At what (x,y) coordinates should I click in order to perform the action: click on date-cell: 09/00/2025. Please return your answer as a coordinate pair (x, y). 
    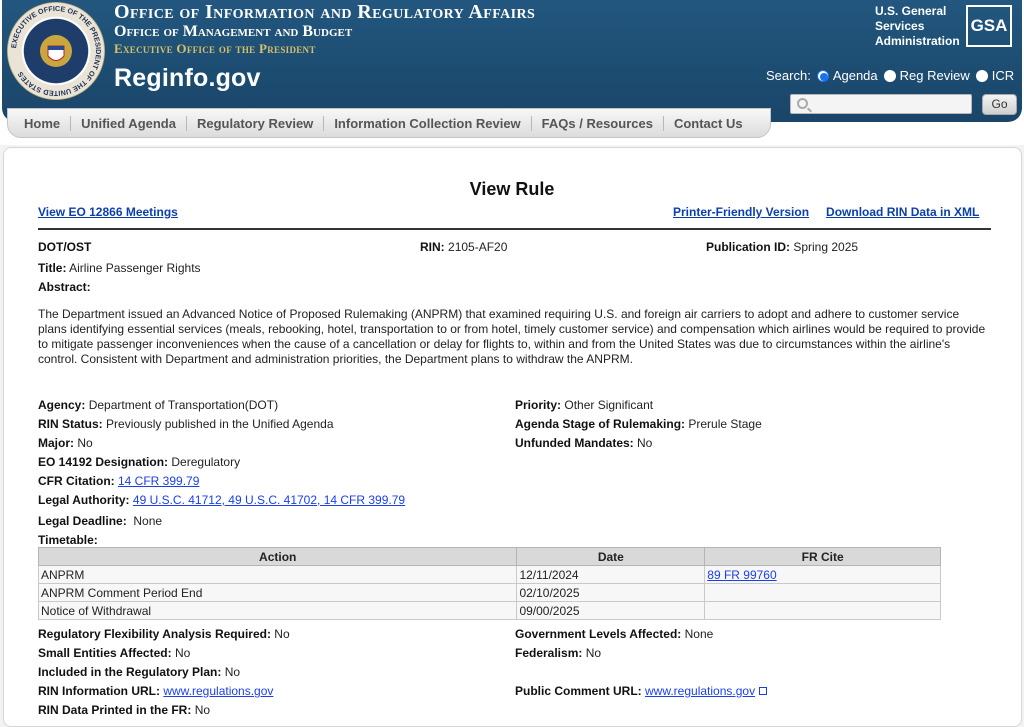
    Looking at the image, I should click on (611, 610).